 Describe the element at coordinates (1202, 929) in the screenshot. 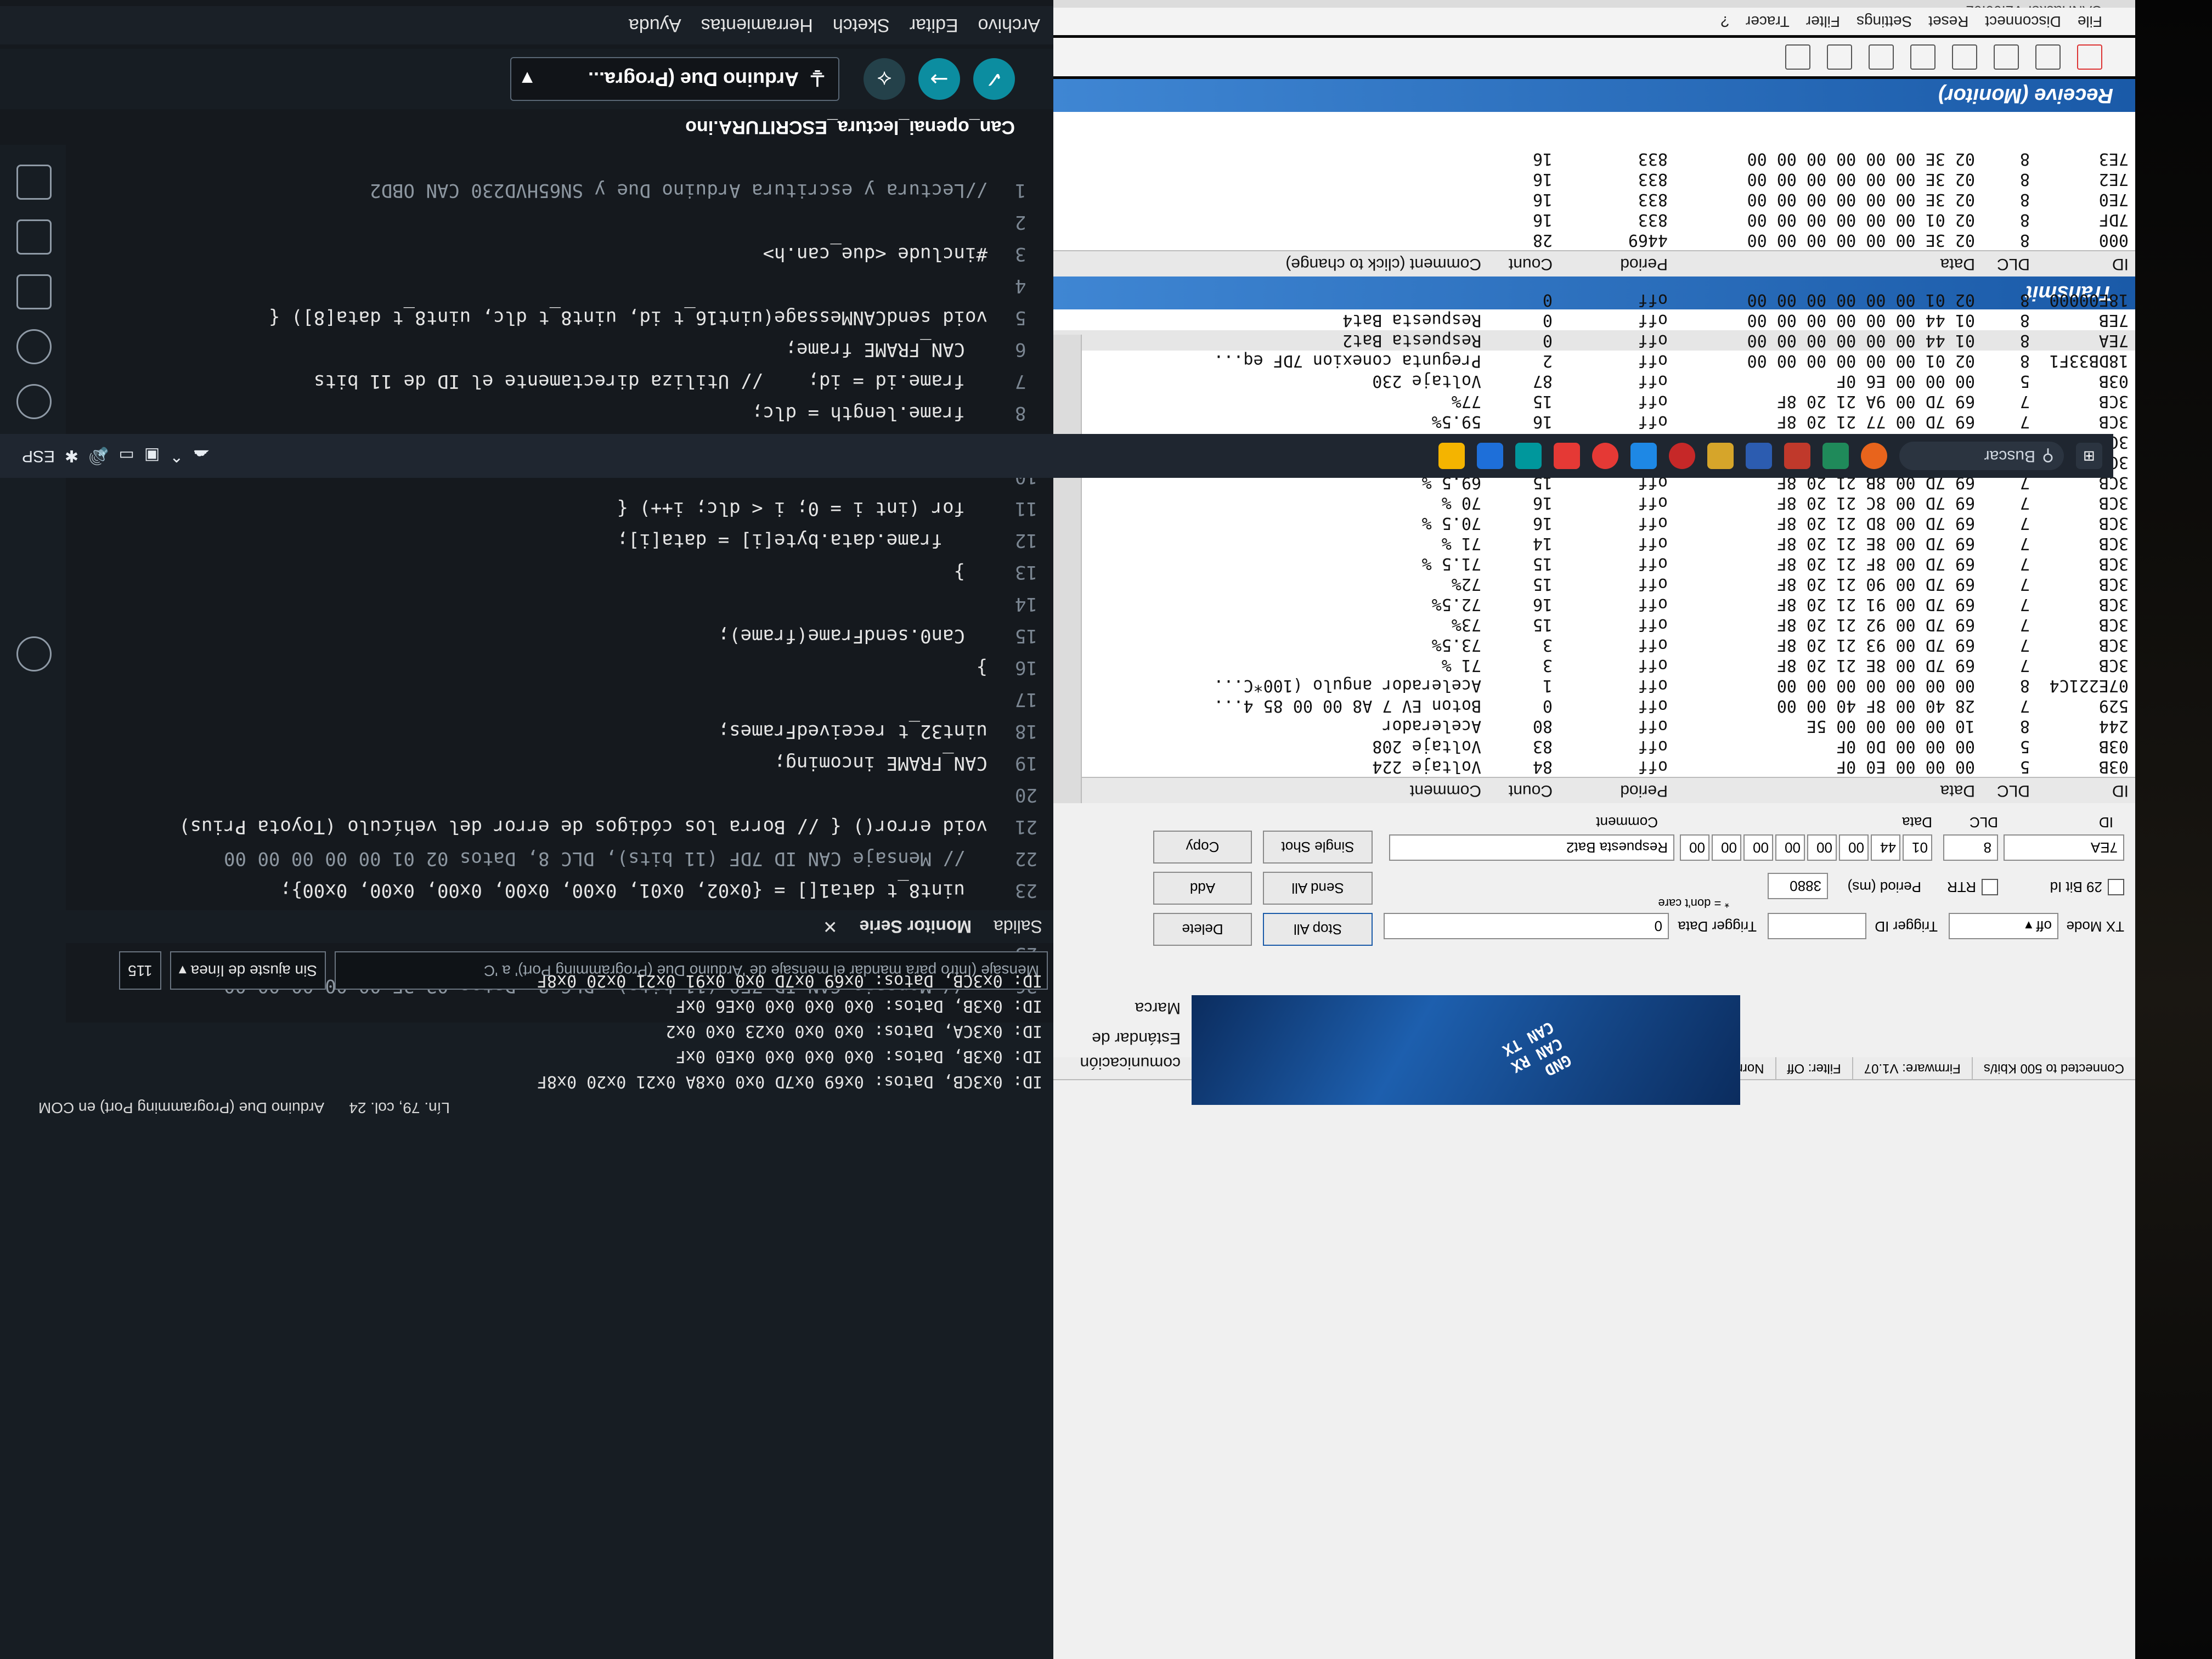

I see `delete-button: Delete` at that location.